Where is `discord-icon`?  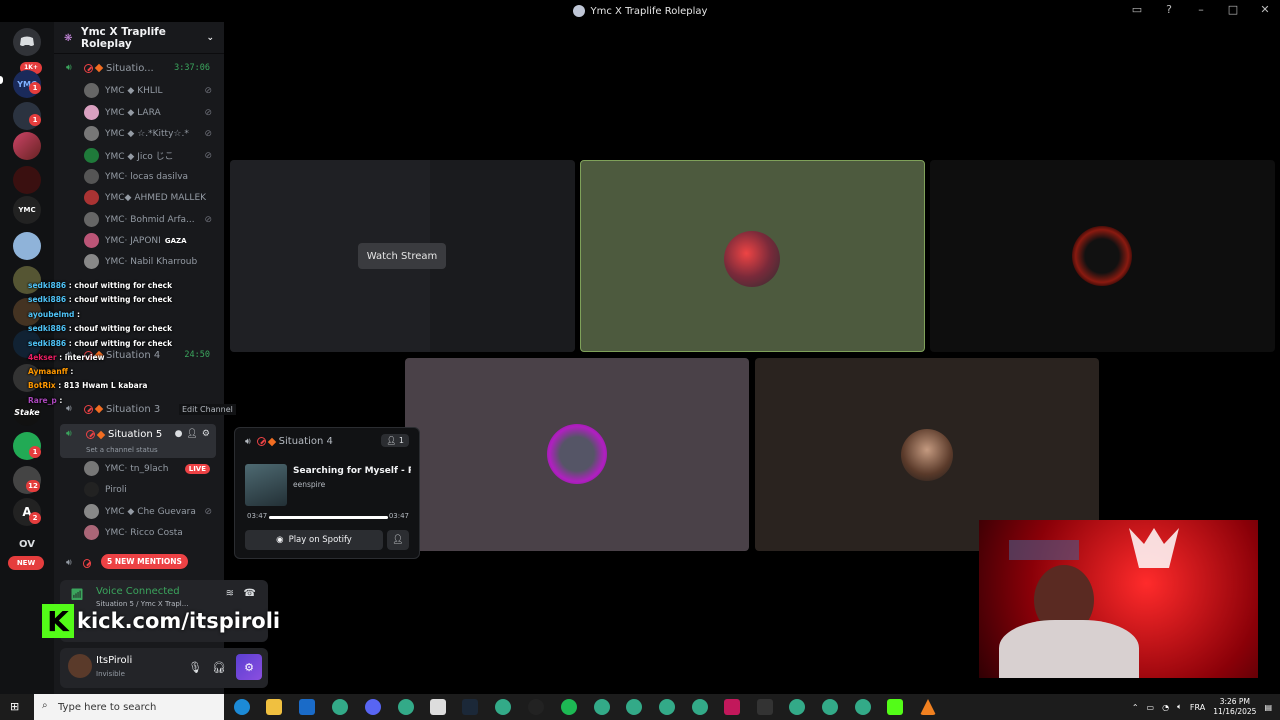 discord-icon is located at coordinates (373, 707).